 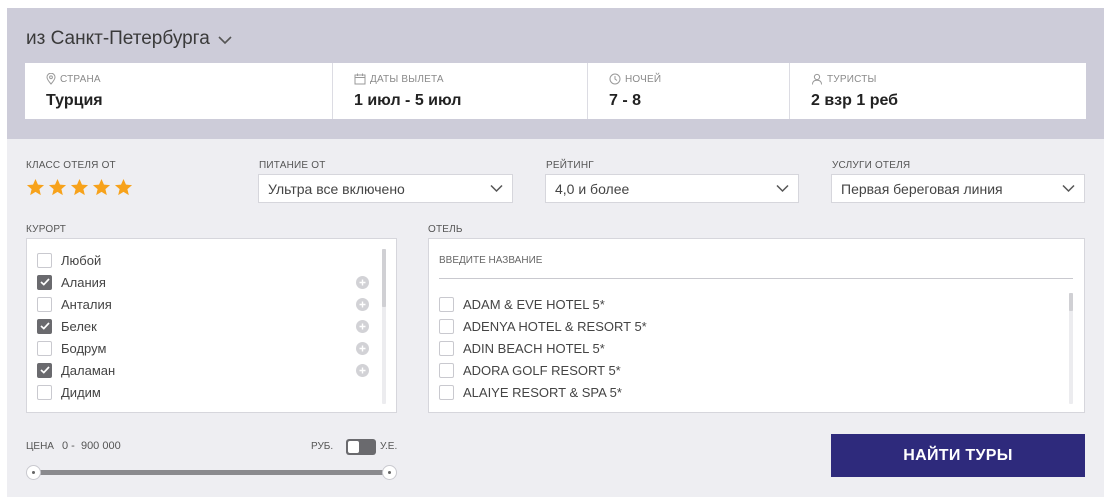 I want to click on rating-select: 4,0 и более, so click(x=672, y=188).